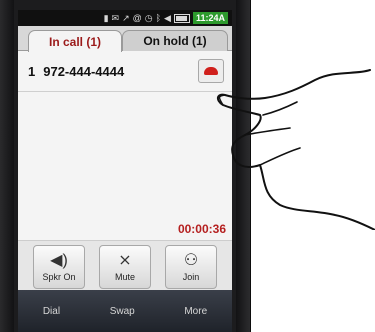 Image resolution: width=375 pixels, height=332 pixels. I want to click on join-button: ⚇ Join, so click(191, 267).